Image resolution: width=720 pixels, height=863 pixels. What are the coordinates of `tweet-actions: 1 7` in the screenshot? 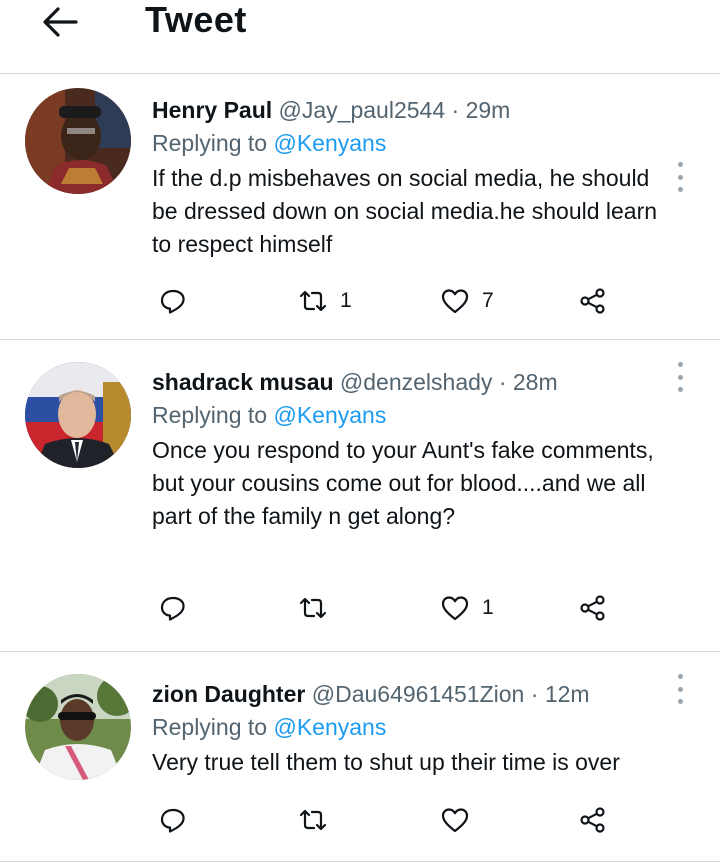 It's located at (392, 301).